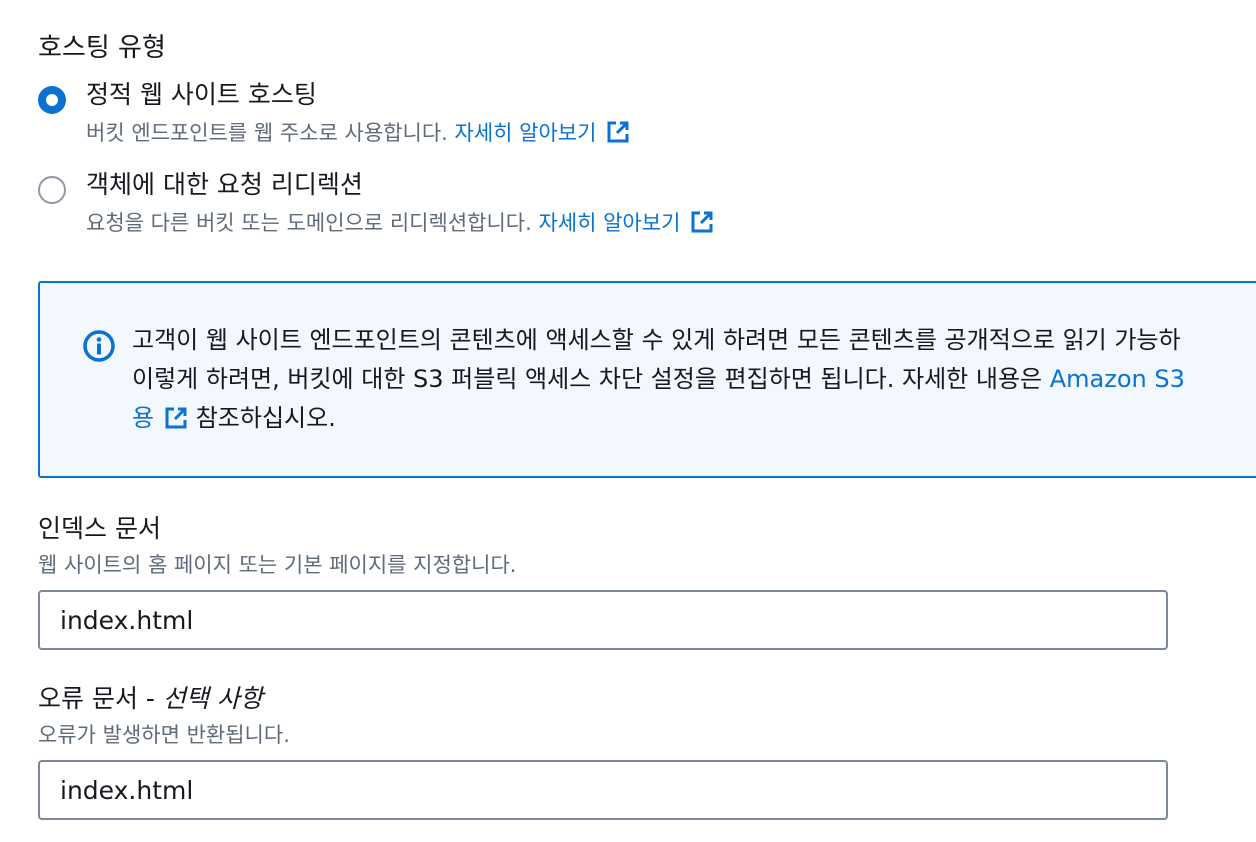 This screenshot has width=1256, height=842. I want to click on alert-line: 용 참조하십시오., so click(234, 418).